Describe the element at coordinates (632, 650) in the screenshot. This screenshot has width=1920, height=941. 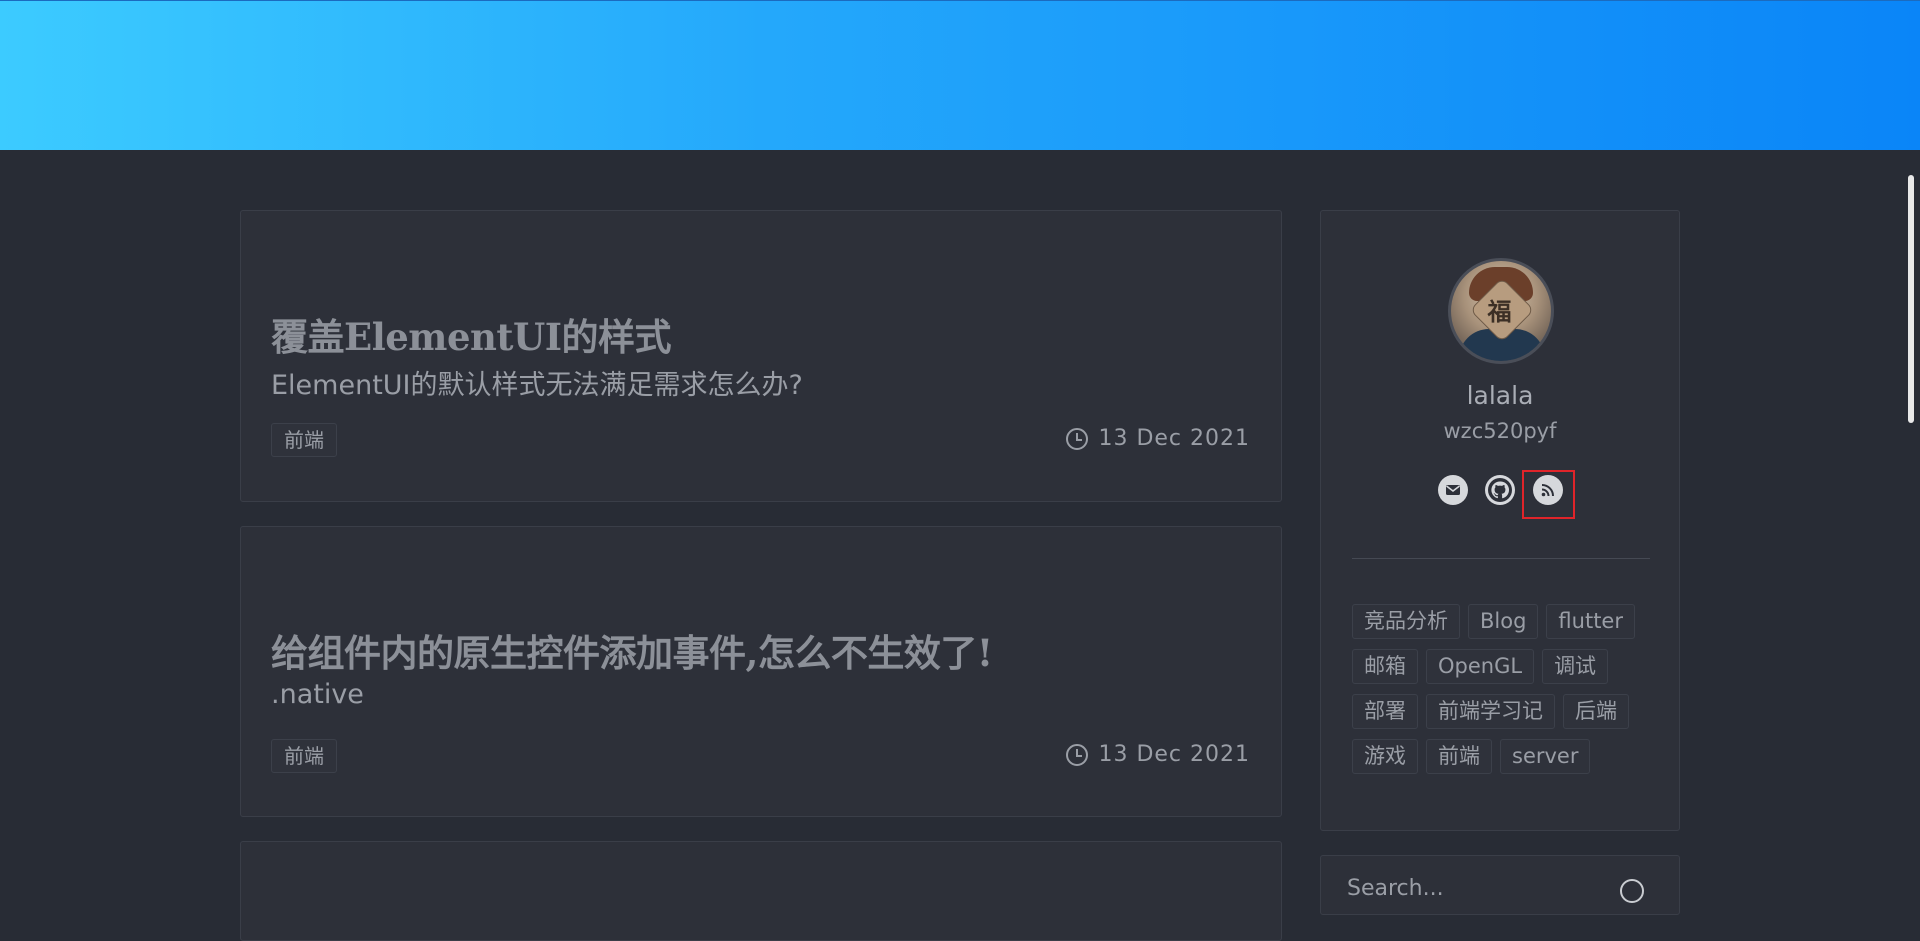
I see `post-title: 给组件内的原生控件添加事件,怎么不生效了!` at that location.